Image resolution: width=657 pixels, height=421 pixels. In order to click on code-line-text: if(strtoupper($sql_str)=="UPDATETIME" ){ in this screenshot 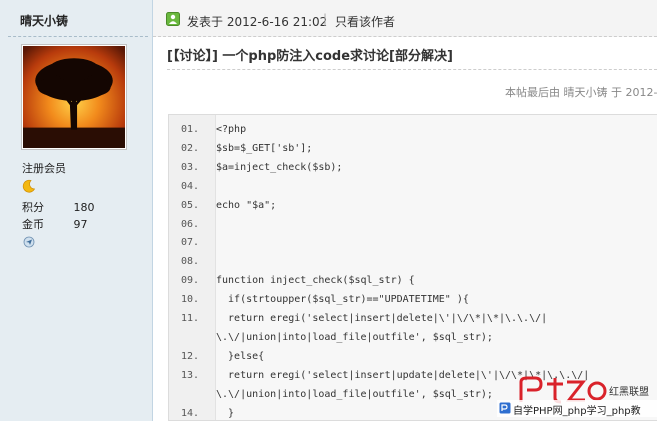, I will do `click(342, 300)`.